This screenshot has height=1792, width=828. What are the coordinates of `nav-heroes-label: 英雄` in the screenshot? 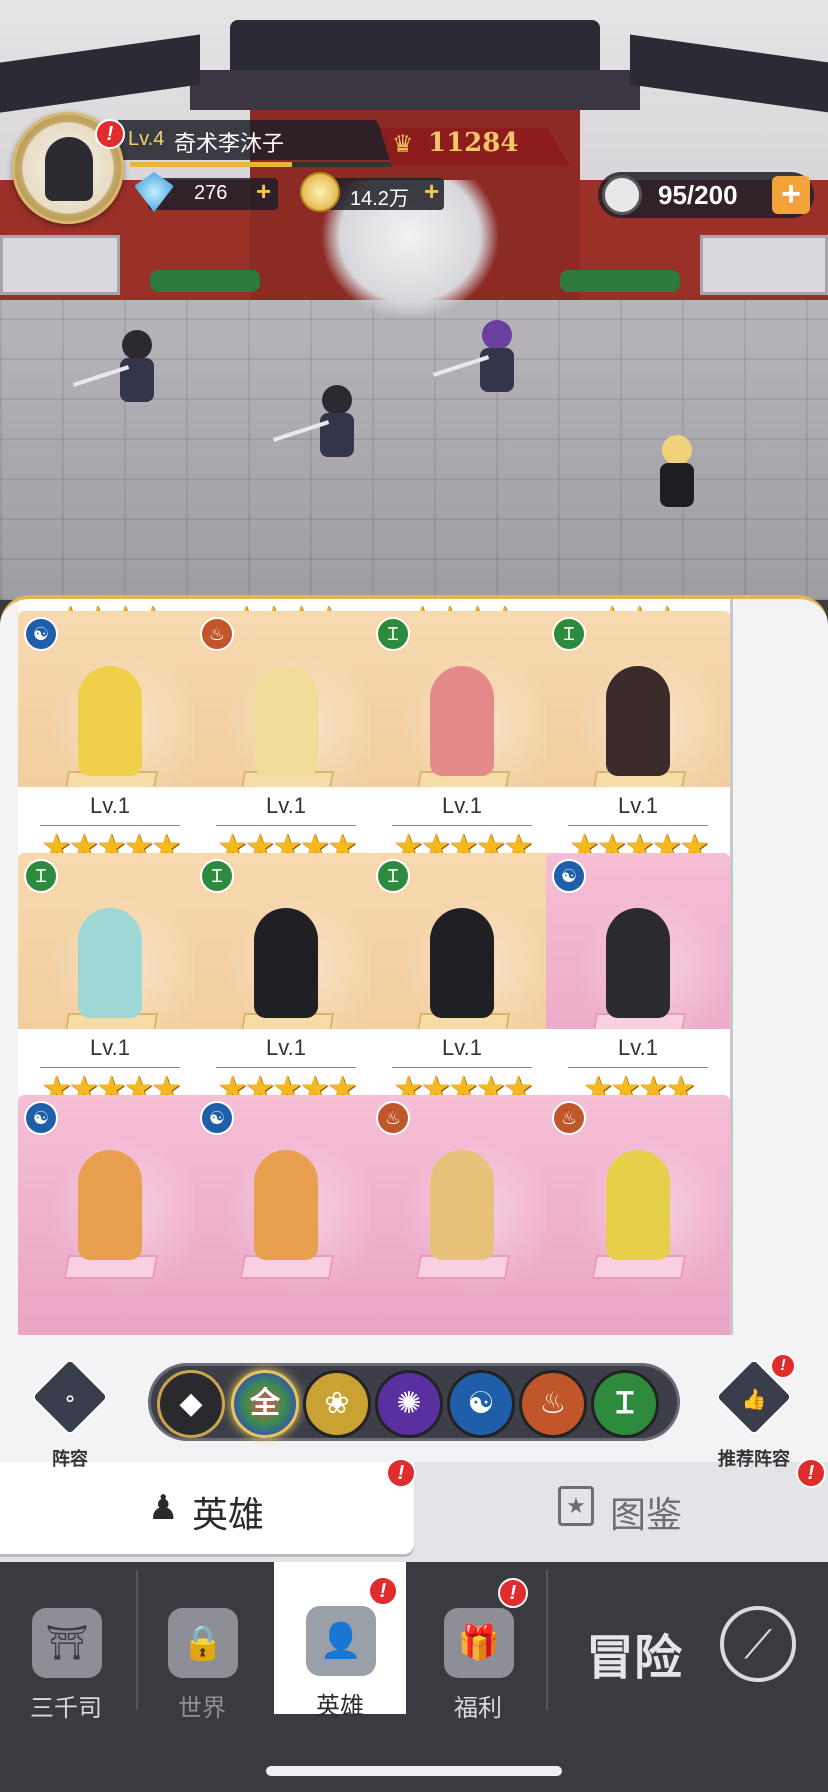 It's located at (340, 1706).